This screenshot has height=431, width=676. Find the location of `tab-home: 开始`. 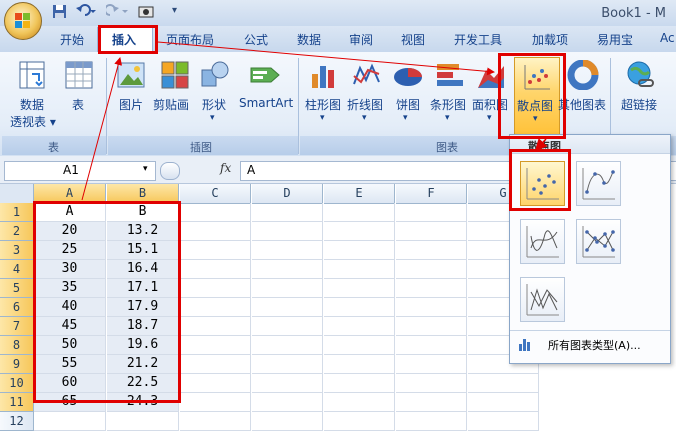

tab-home: 开始 is located at coordinates (72, 39).